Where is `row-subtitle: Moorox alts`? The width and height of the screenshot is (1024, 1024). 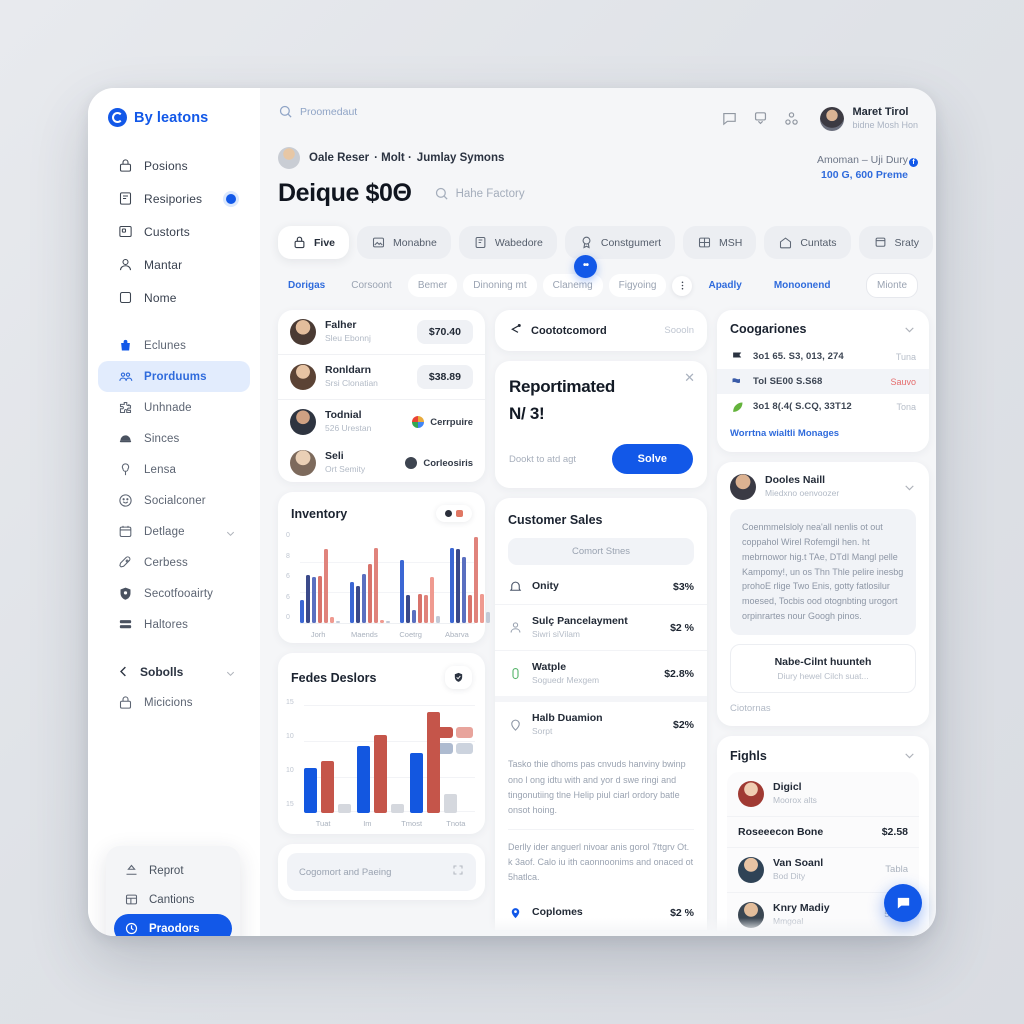
row-subtitle: Moorox alts is located at coordinates (795, 799).